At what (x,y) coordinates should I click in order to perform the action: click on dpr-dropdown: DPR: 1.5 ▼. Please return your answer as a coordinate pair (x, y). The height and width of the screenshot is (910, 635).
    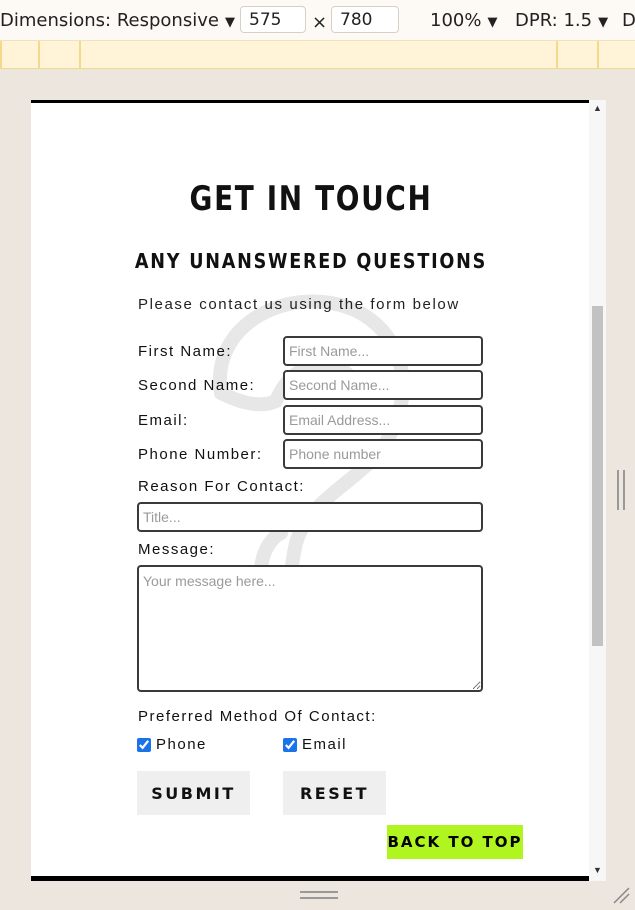
    Looking at the image, I should click on (561, 20).